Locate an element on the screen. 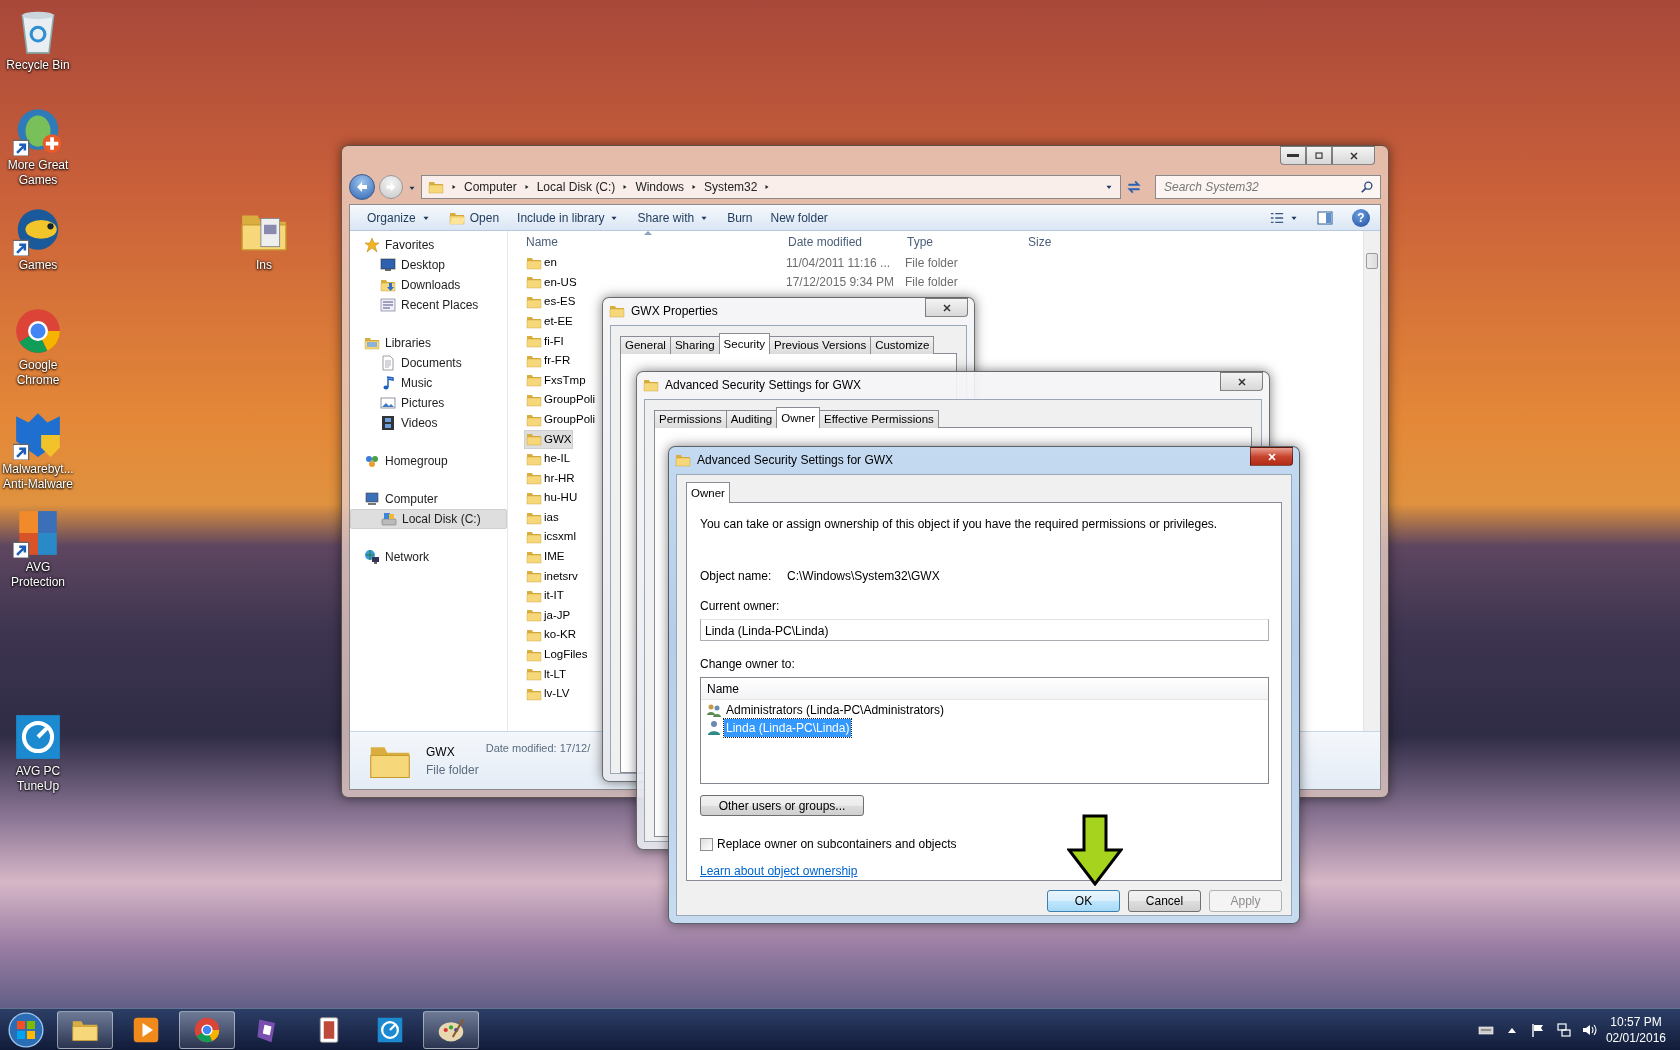 The width and height of the screenshot is (1680, 1050). search-field: Search System32 is located at coordinates (1261, 187).